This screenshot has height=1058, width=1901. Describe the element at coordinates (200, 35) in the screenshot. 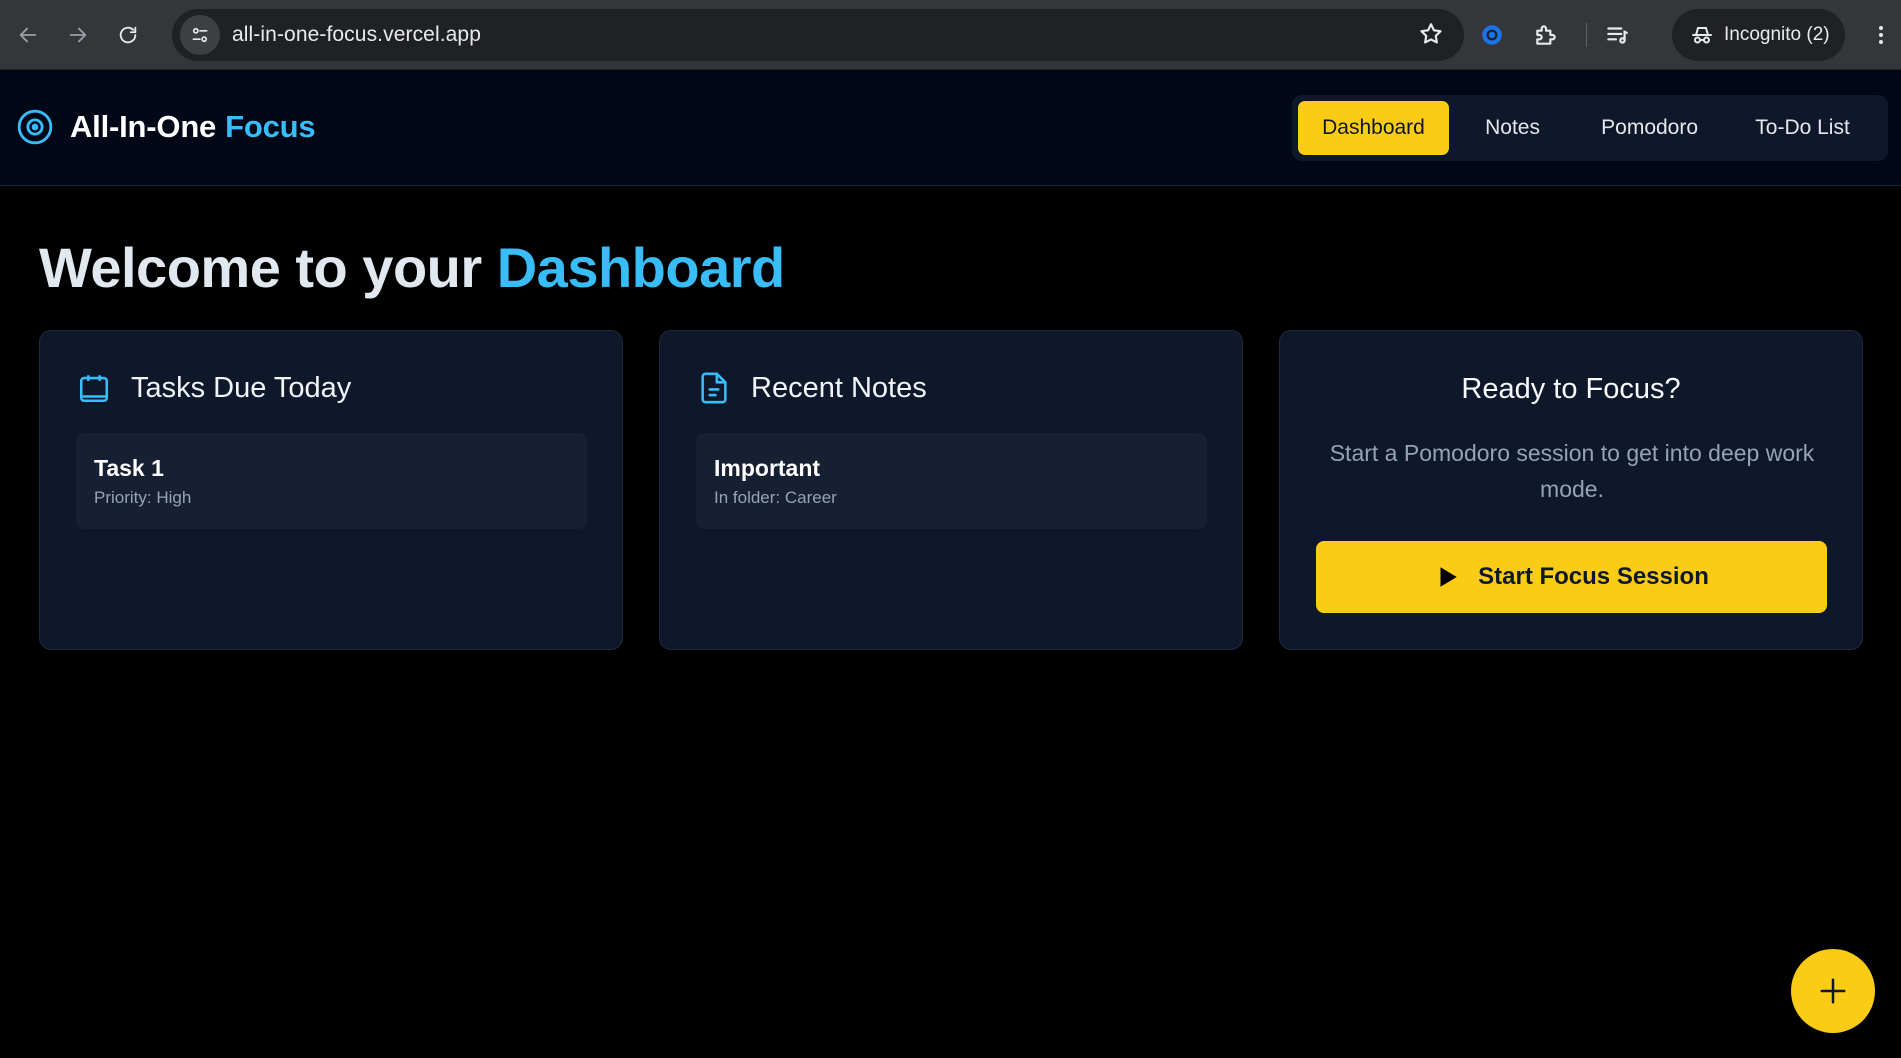

I see `site-info-icon` at that location.